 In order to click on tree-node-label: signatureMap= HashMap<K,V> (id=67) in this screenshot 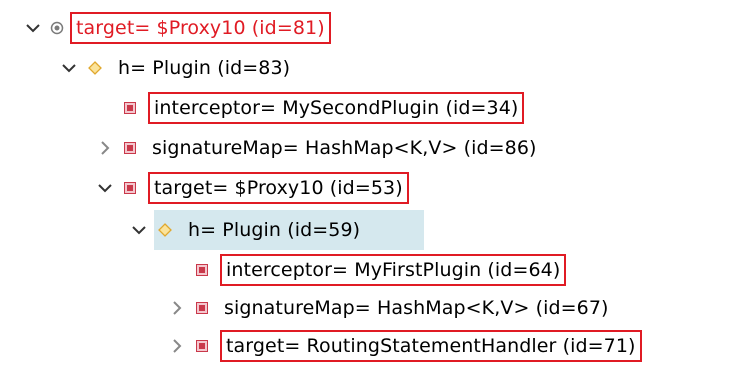, I will do `click(416, 308)`.